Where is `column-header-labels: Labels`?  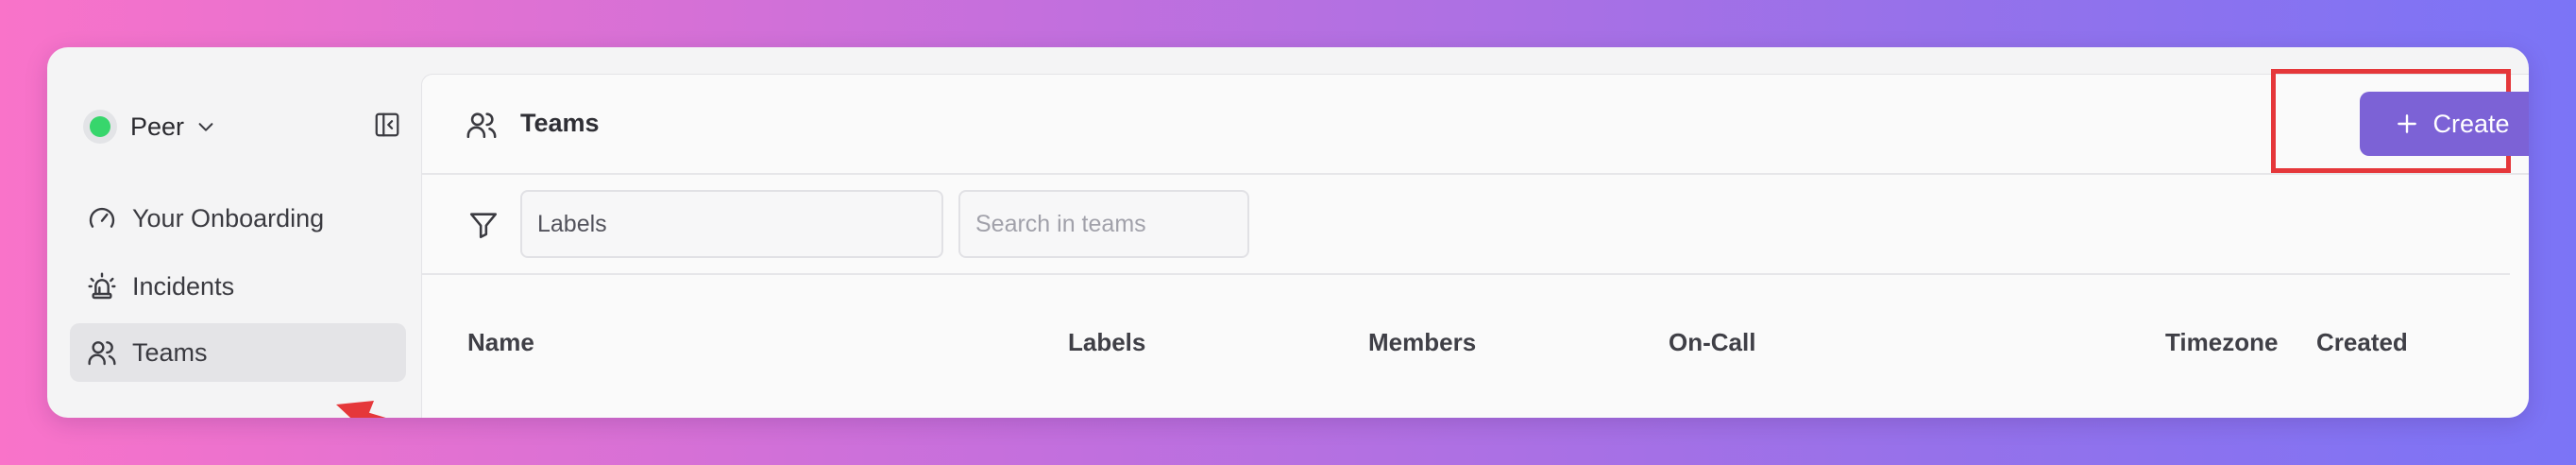
column-header-labels: Labels is located at coordinates (1106, 342).